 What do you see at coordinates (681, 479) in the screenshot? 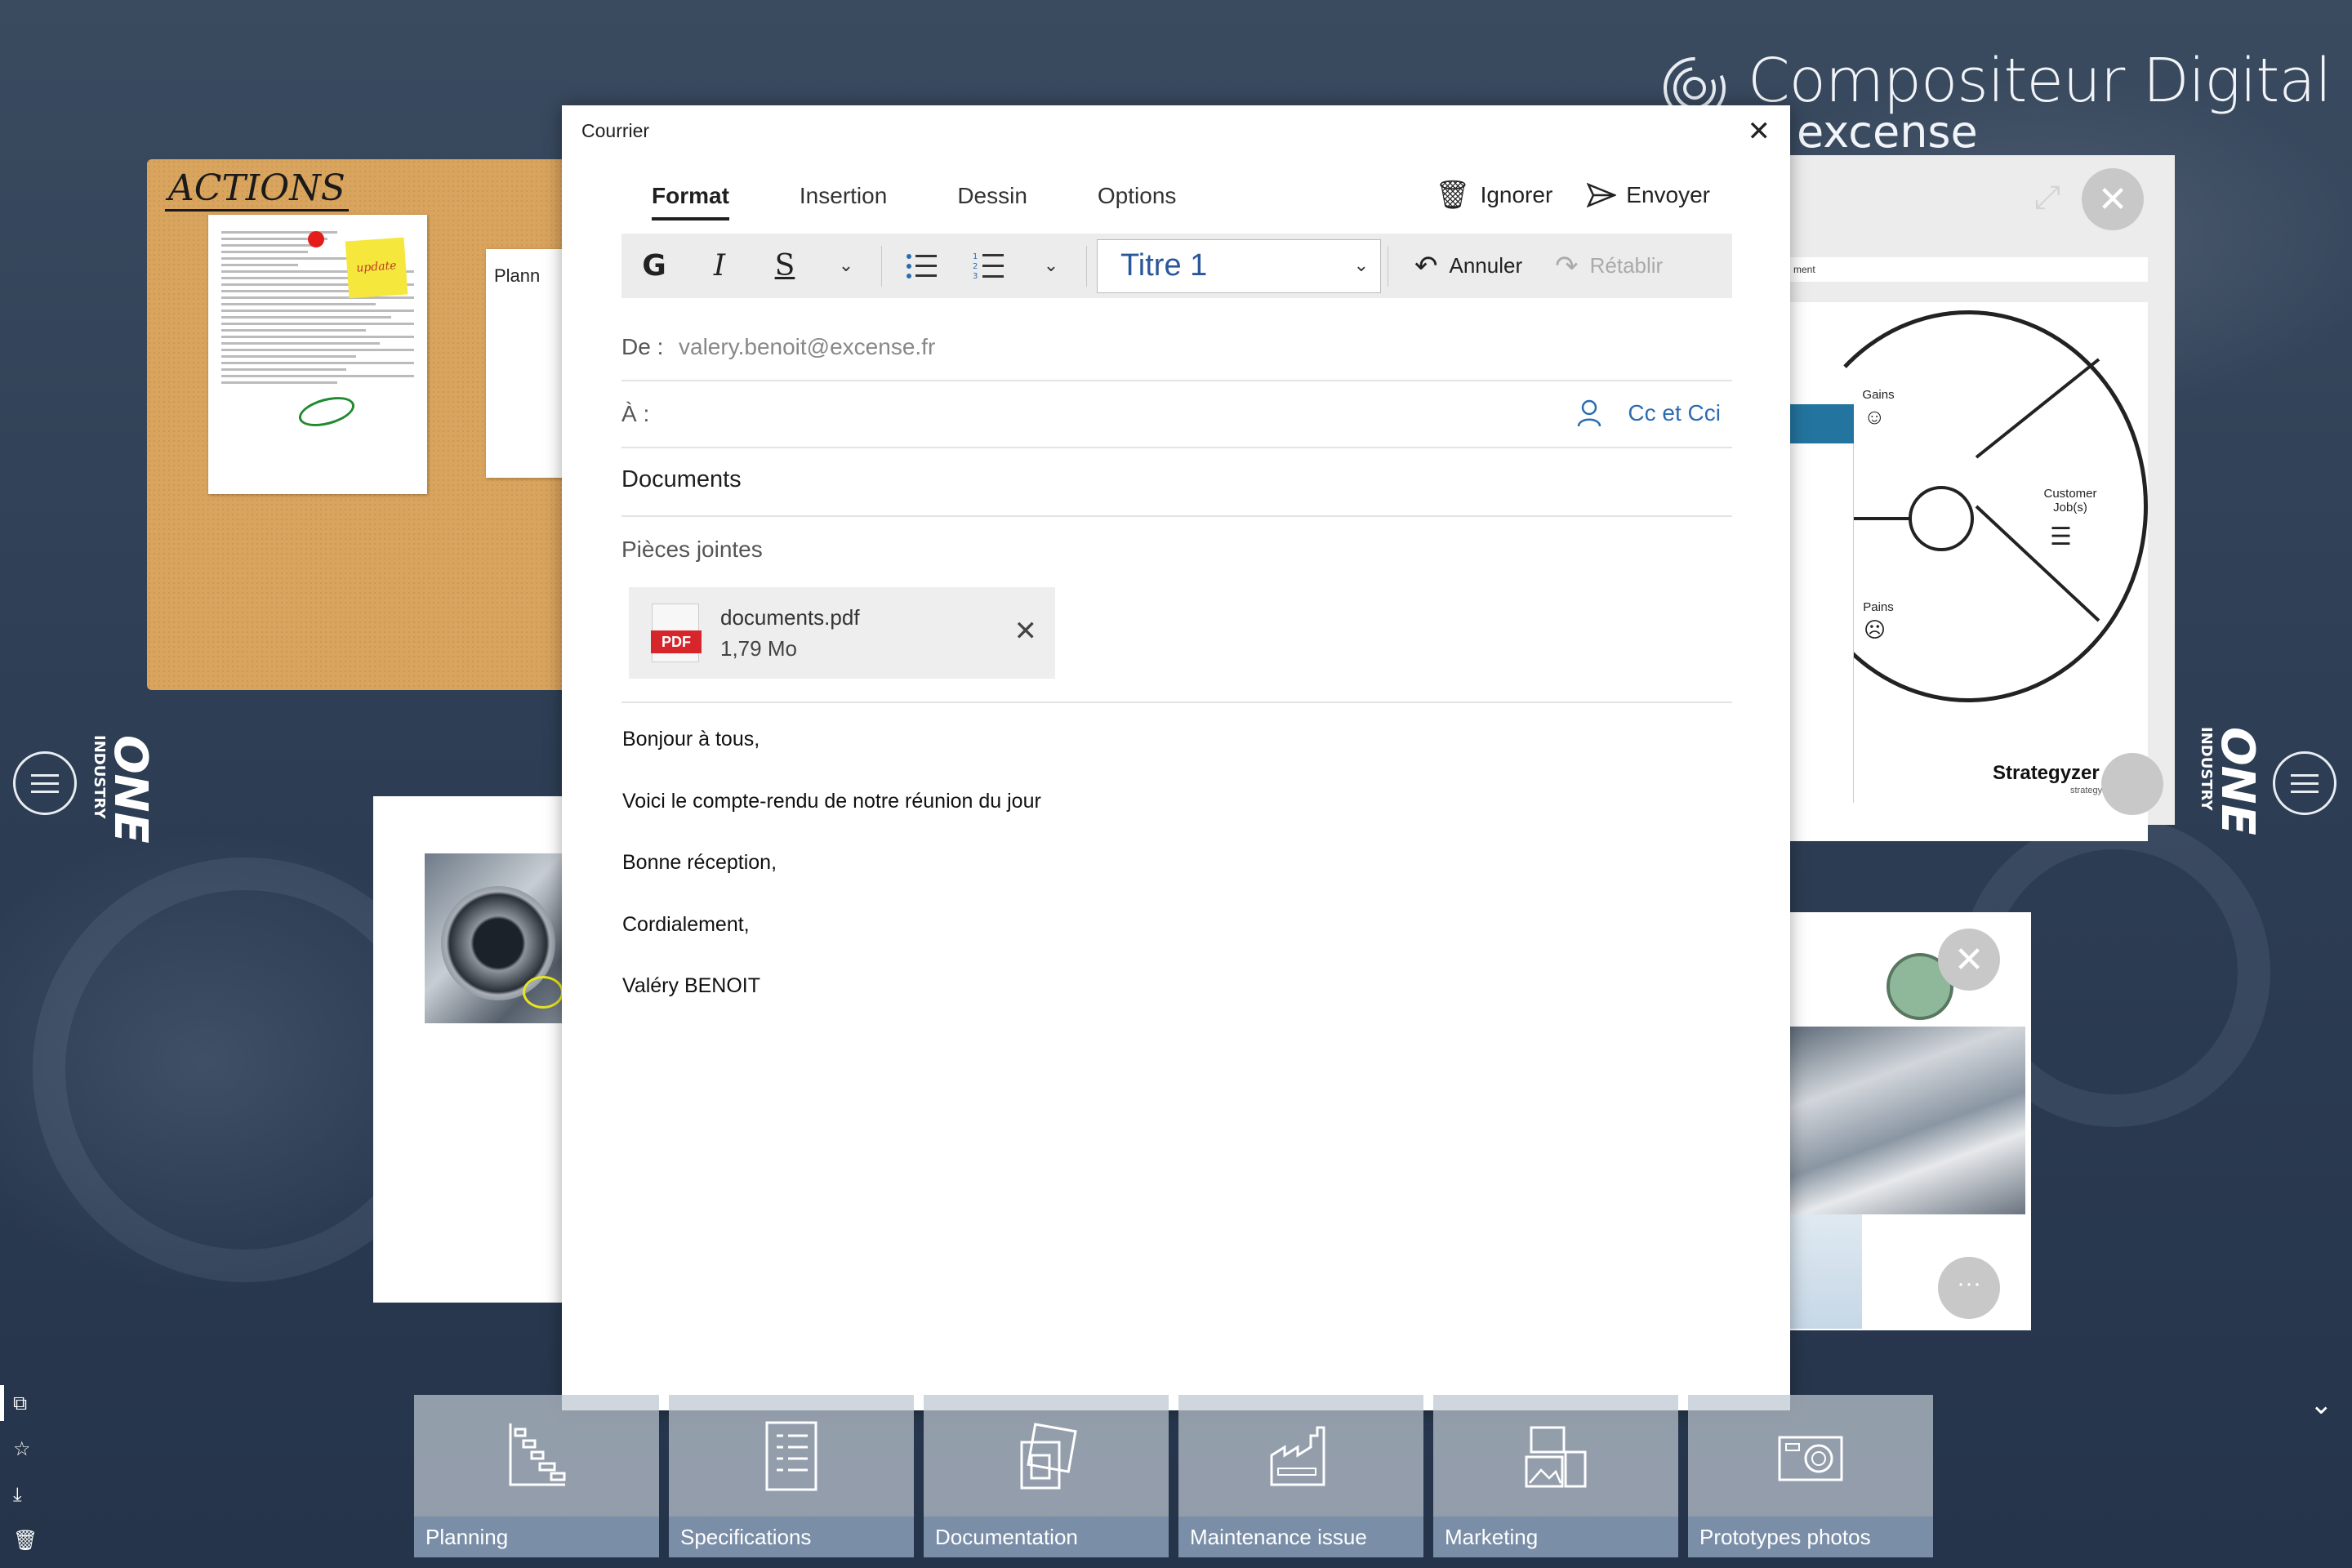
I see `subject-value: Documents` at bounding box center [681, 479].